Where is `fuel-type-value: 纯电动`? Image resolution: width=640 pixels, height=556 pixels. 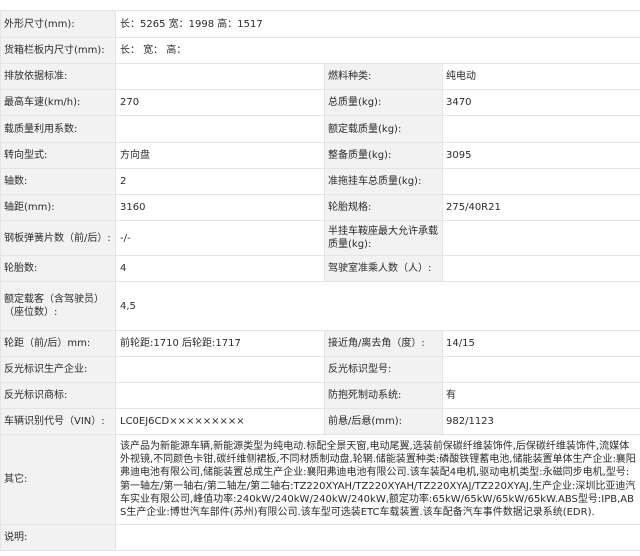
fuel-type-value: 纯电动 is located at coordinates (541, 77).